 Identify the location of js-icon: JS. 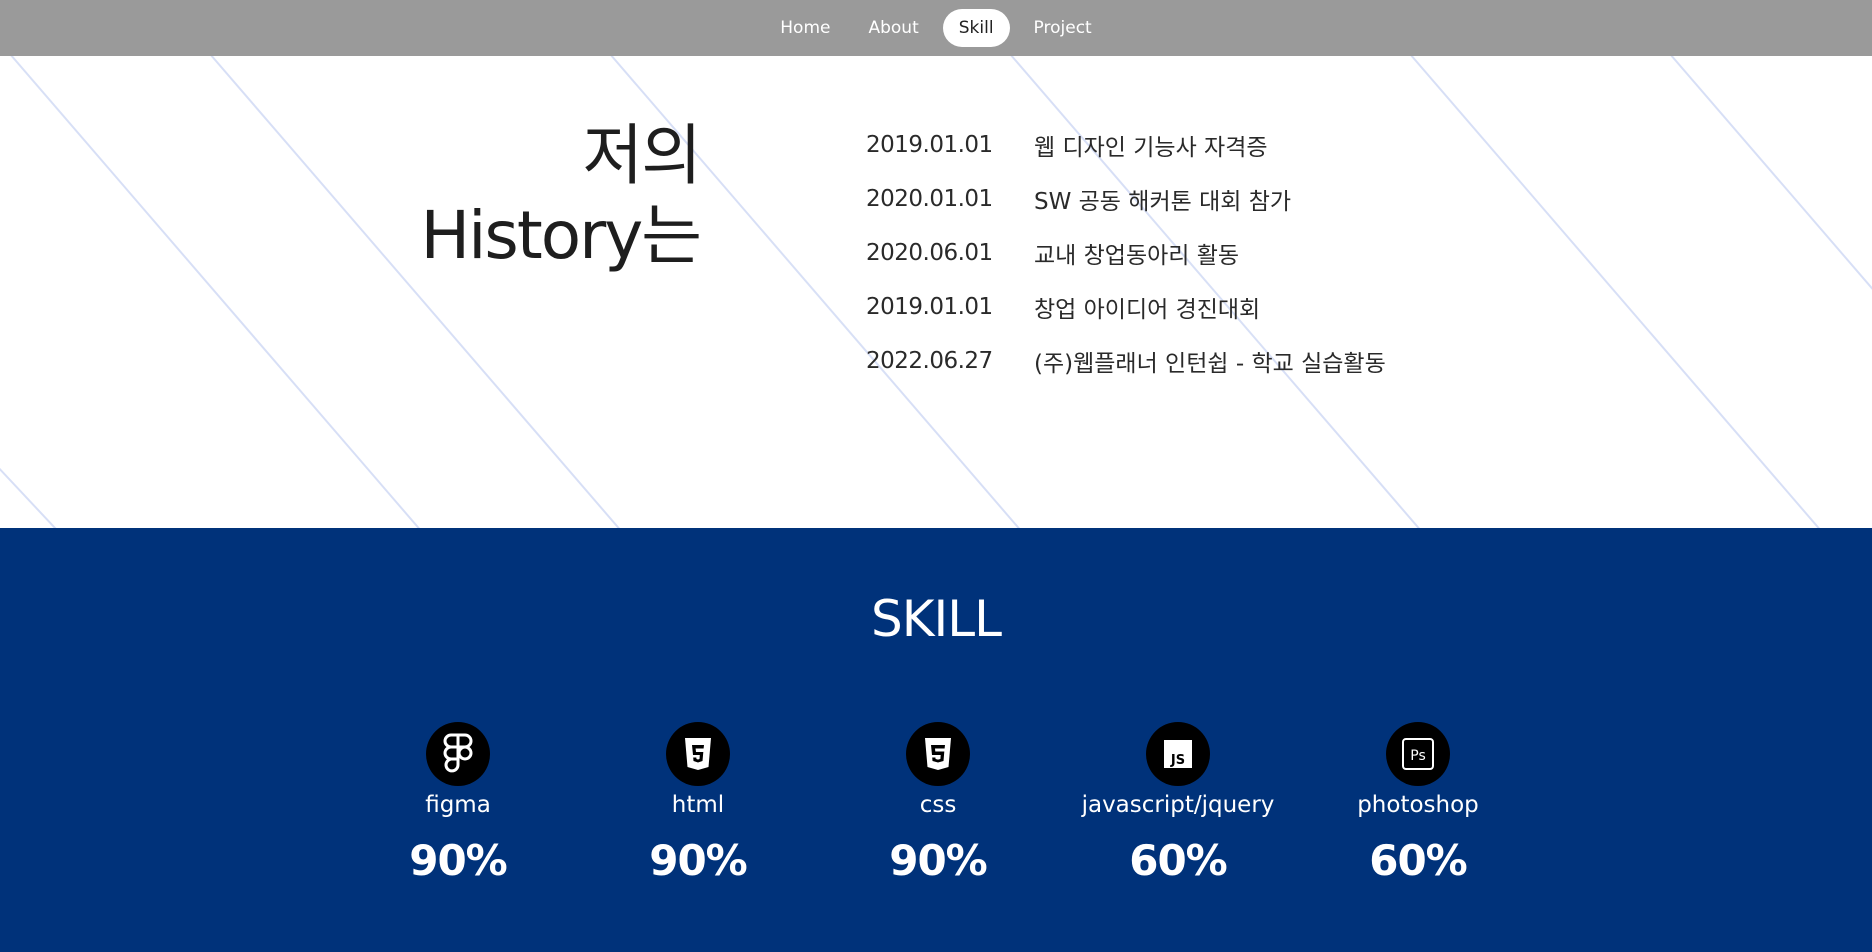
(1178, 754).